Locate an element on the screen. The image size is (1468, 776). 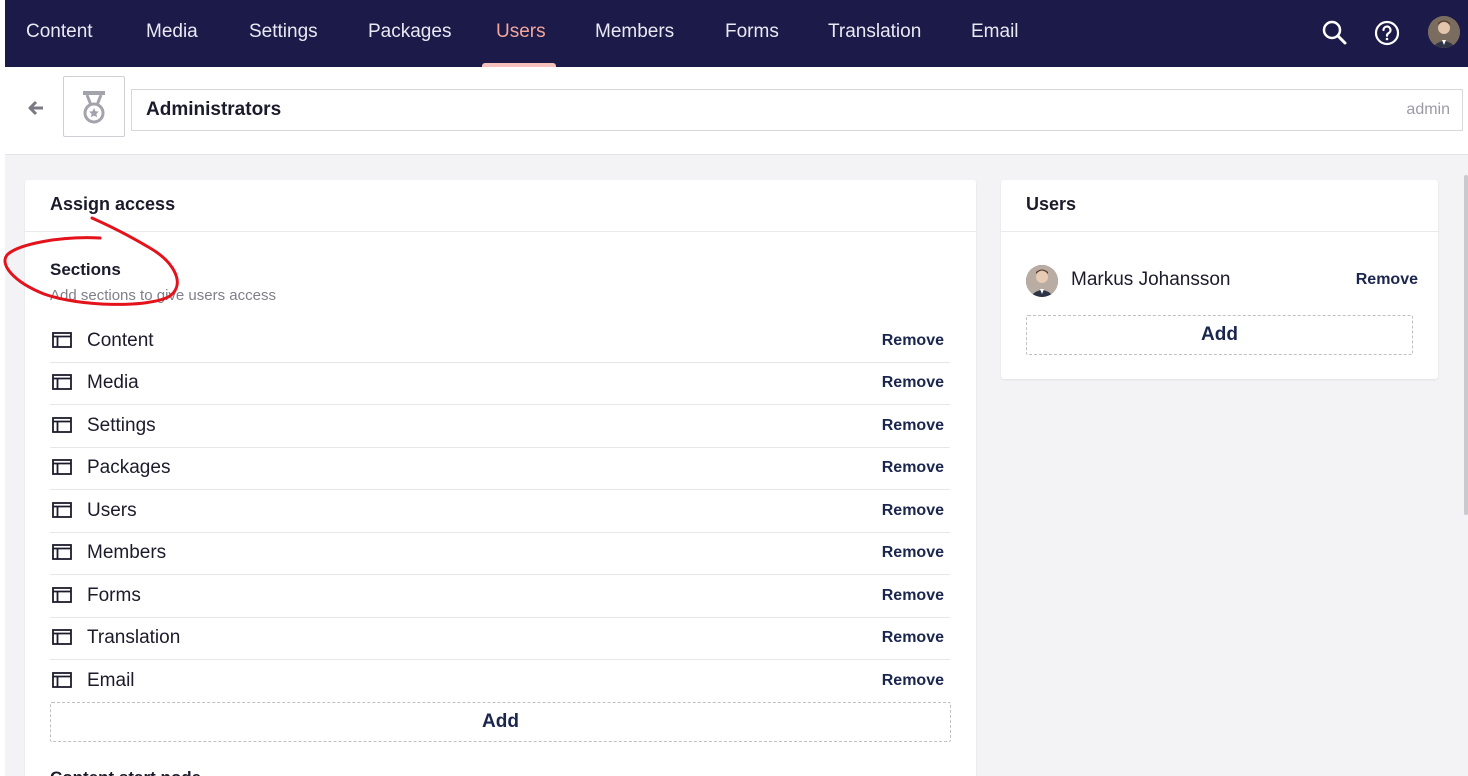
nav-item-settings: Settings is located at coordinates (283, 33).